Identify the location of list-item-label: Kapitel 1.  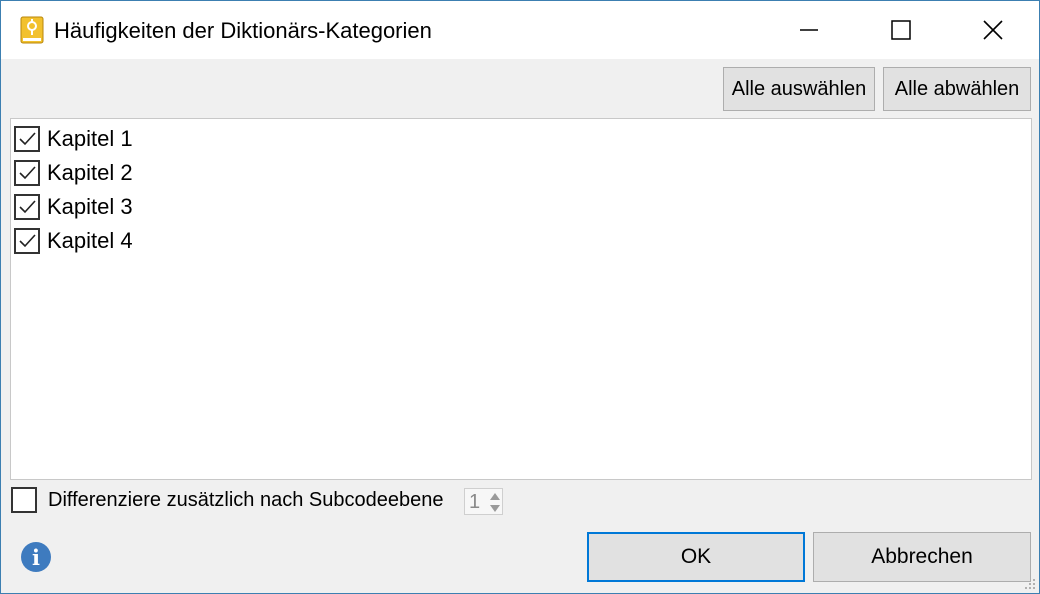
(90, 138).